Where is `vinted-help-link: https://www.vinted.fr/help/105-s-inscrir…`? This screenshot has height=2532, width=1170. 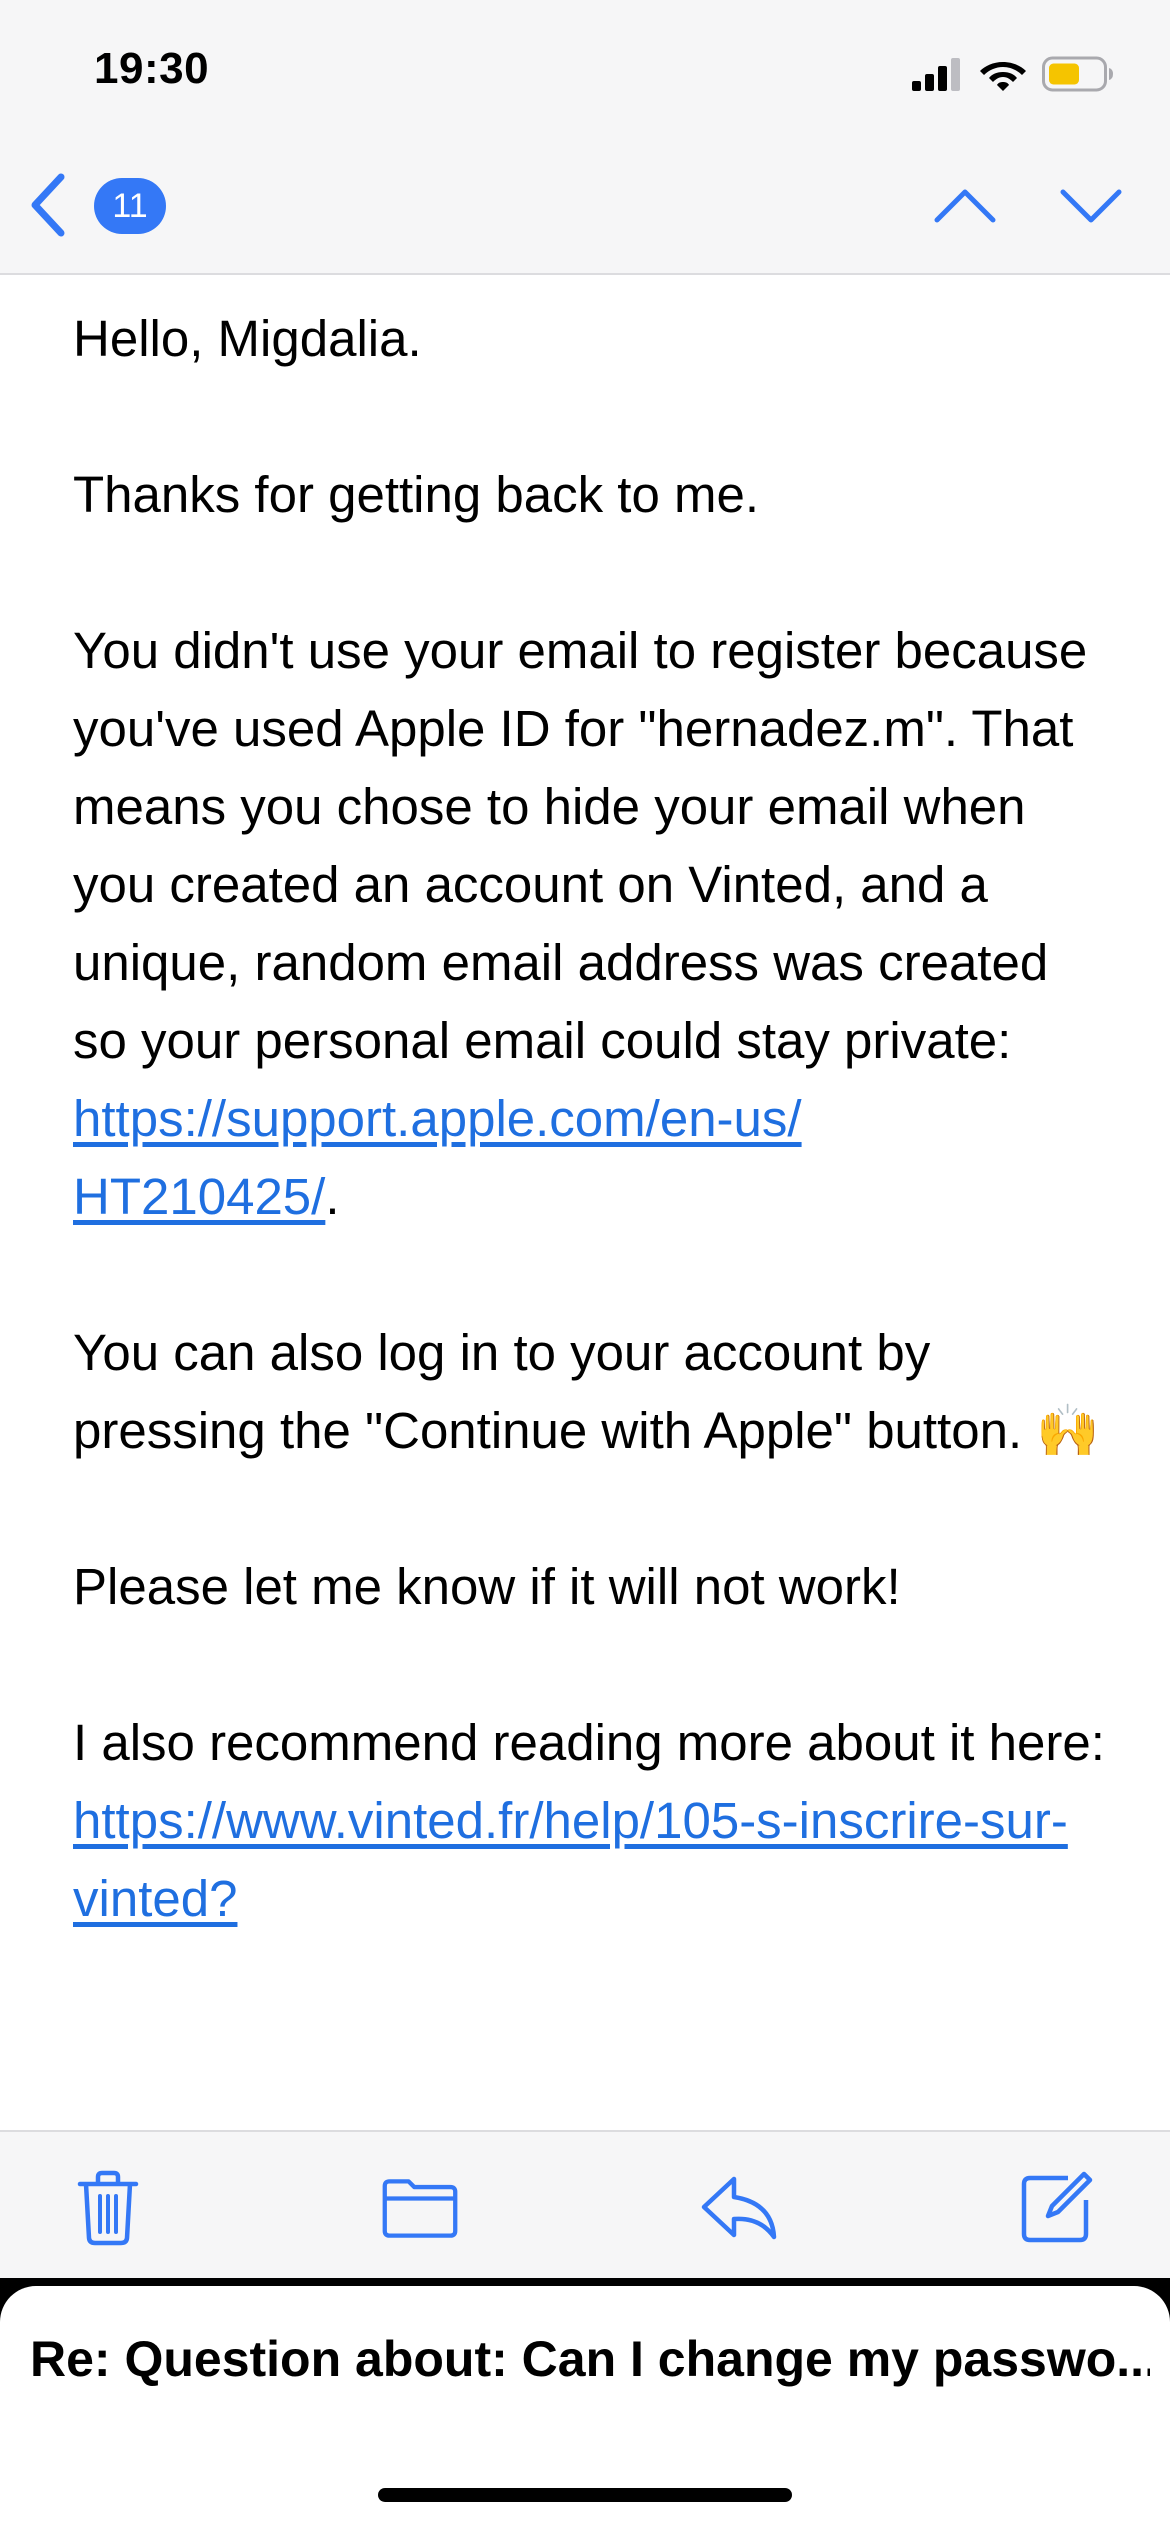
vinted-help-link: https://www.vinted.fr/help/105-s-inscrir… is located at coordinates (570, 1859).